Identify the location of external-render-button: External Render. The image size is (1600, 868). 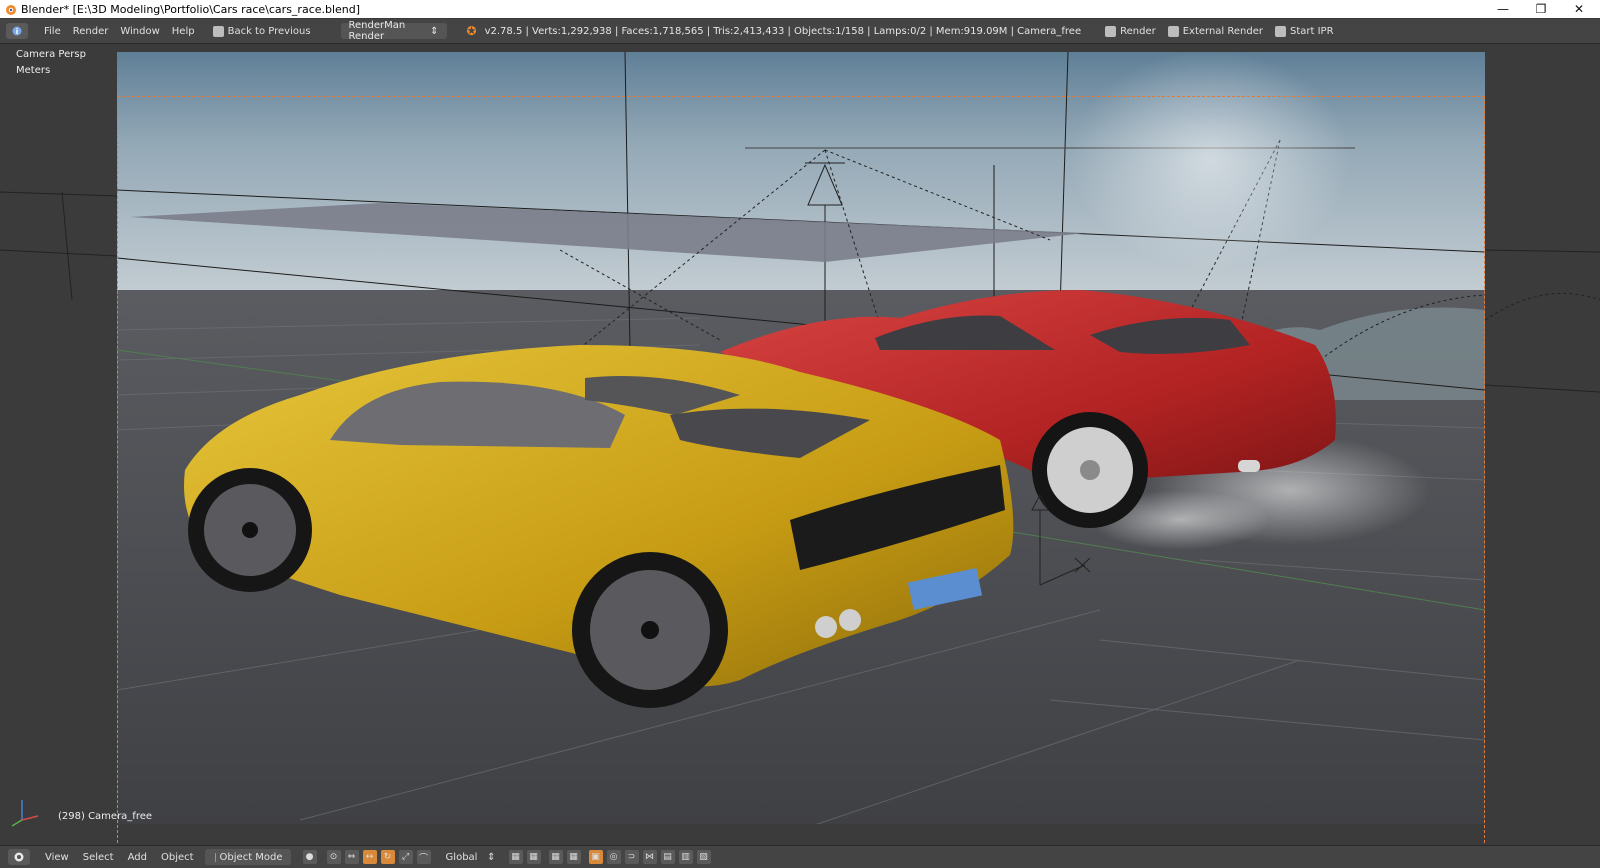
(1215, 31).